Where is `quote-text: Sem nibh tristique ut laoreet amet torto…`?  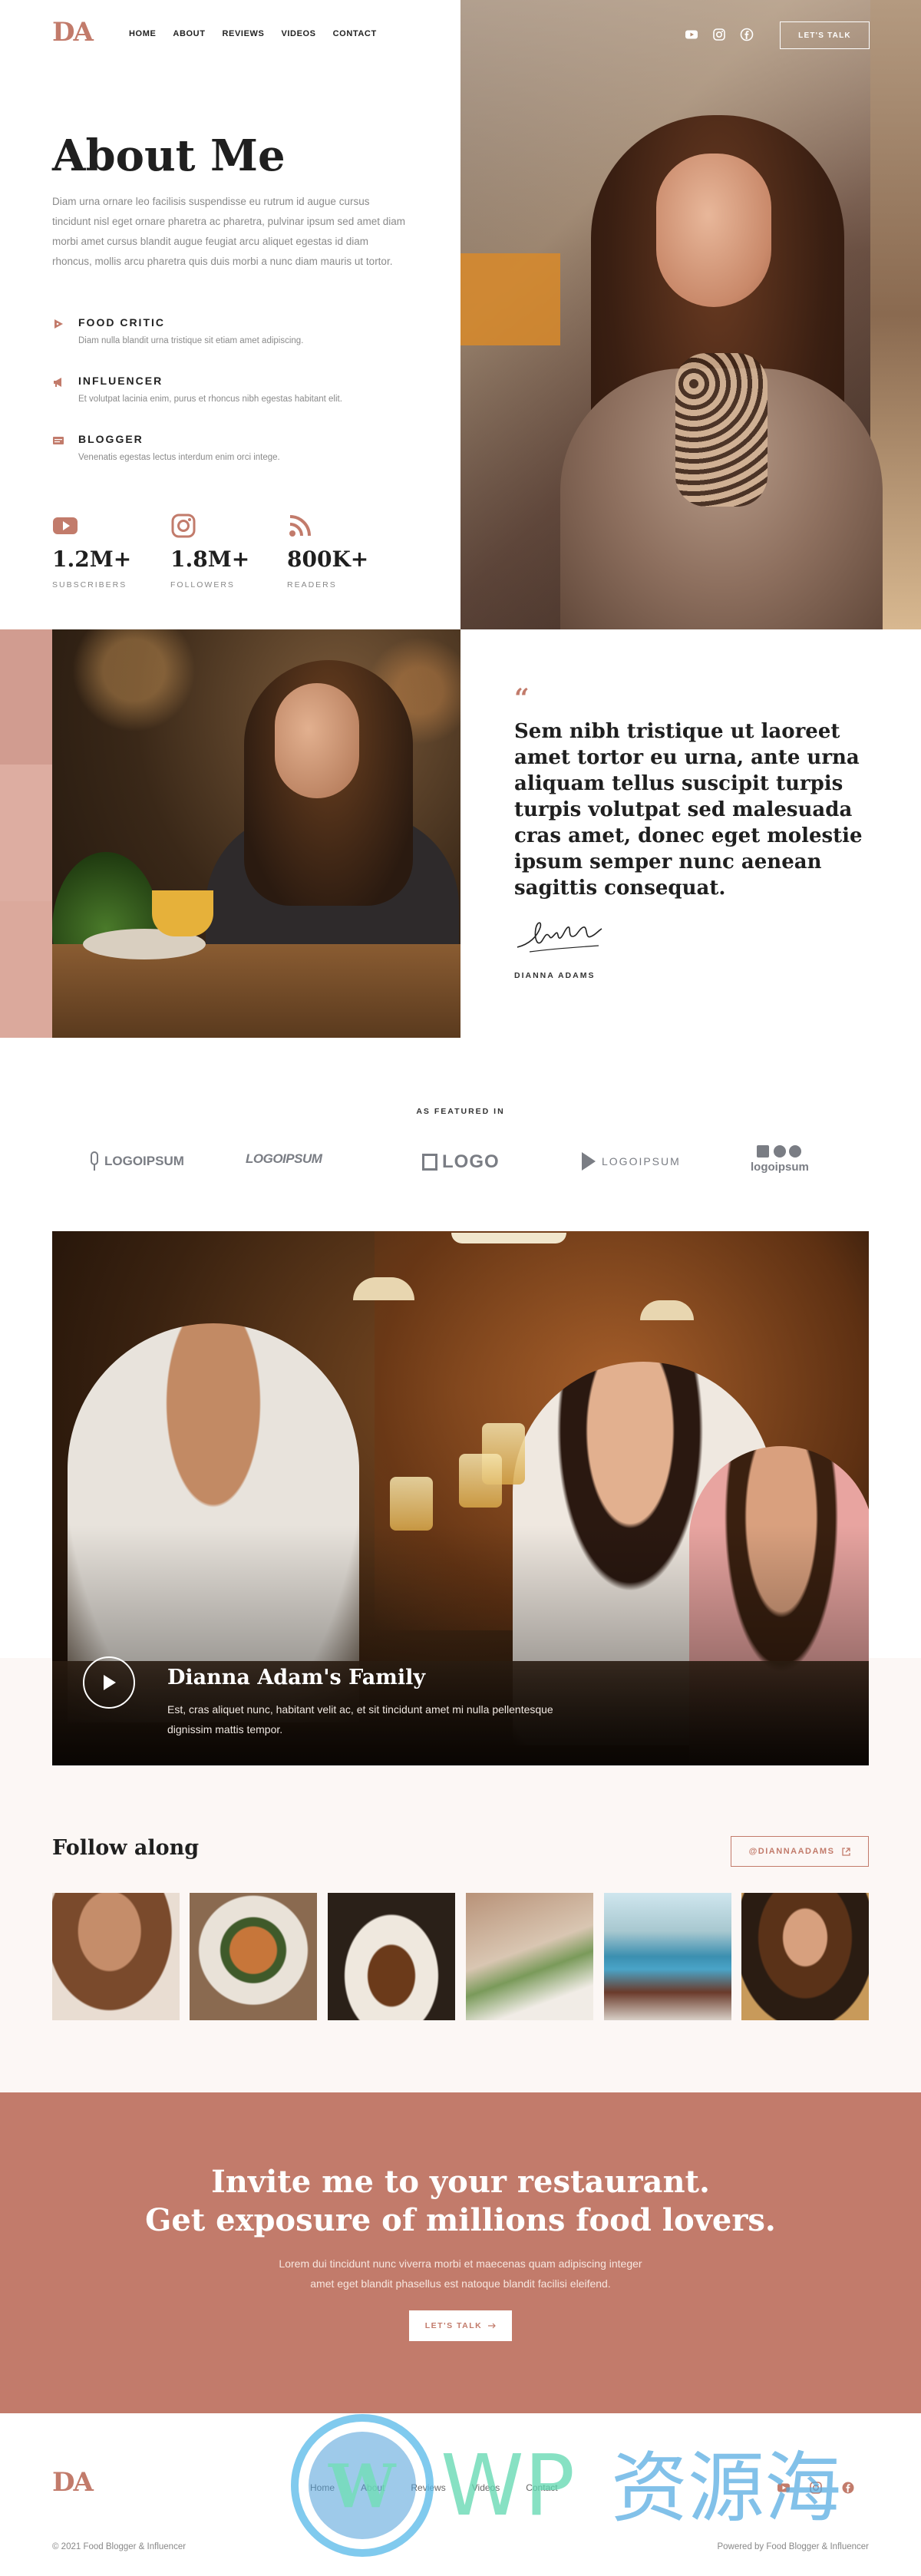 quote-text: Sem nibh tristique ut laoreet amet torto… is located at coordinates (688, 810).